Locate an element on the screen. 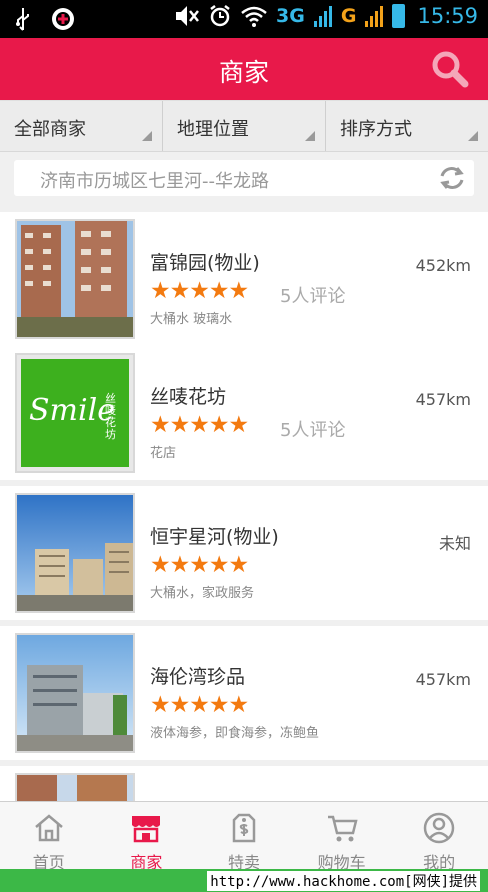  nav-sale: 特卖 is located at coordinates (244, 837).